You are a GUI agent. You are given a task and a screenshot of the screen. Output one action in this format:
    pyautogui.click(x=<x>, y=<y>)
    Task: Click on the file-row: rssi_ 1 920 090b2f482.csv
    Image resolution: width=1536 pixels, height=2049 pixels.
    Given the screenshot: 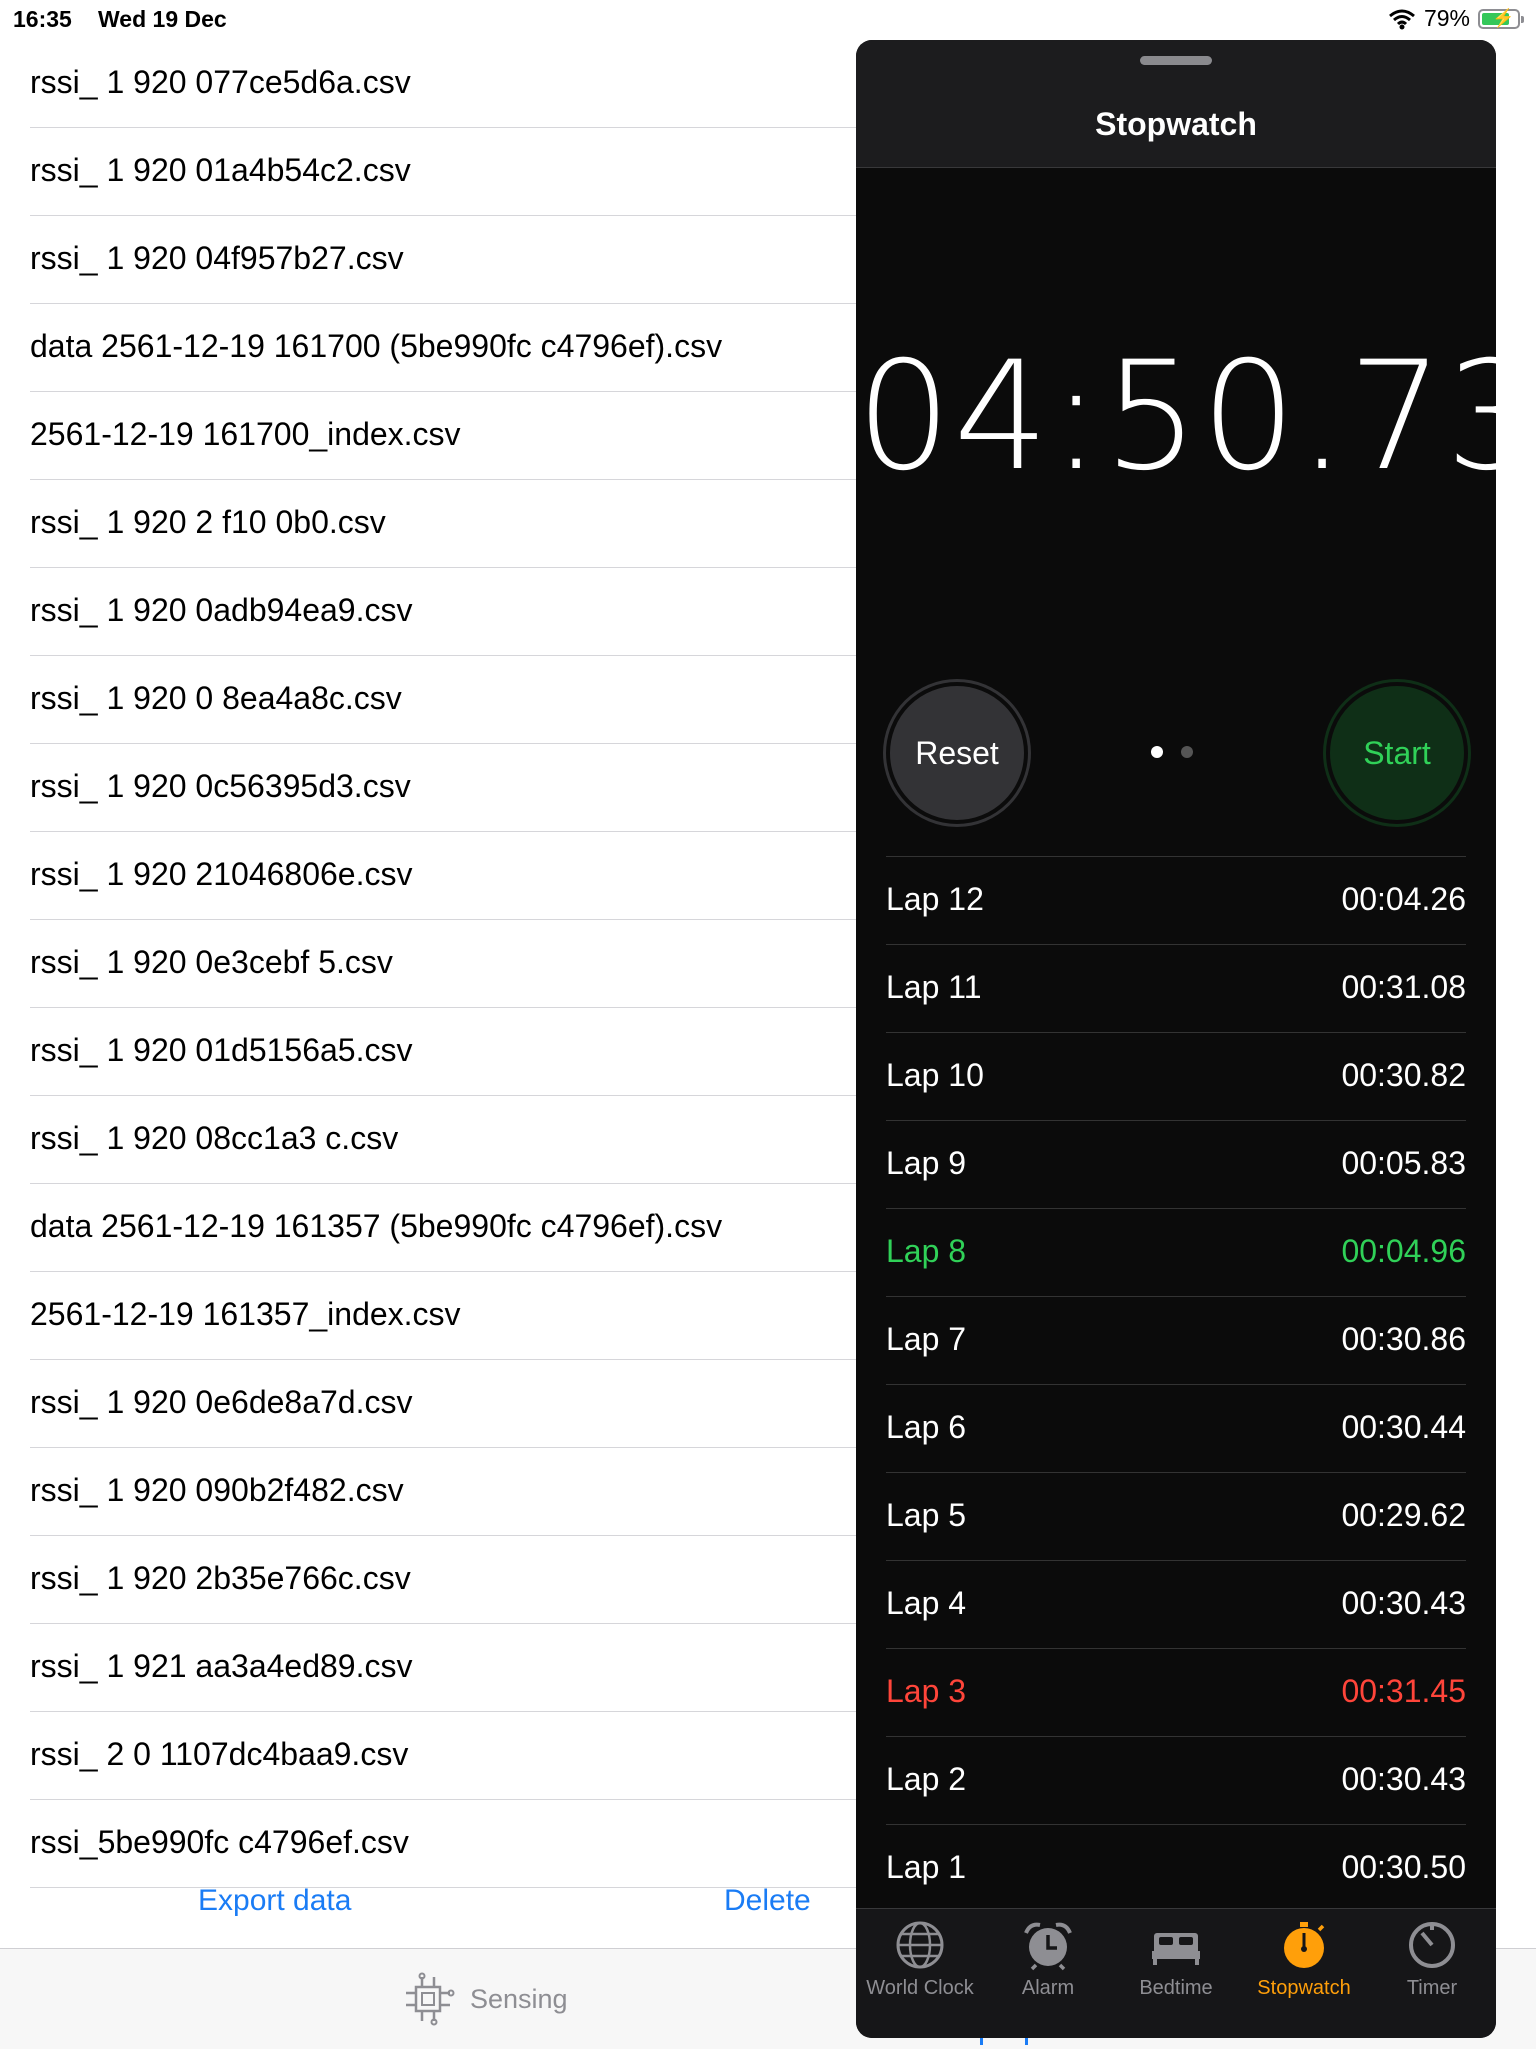 What is the action you would take?
    pyautogui.click(x=443, y=1492)
    